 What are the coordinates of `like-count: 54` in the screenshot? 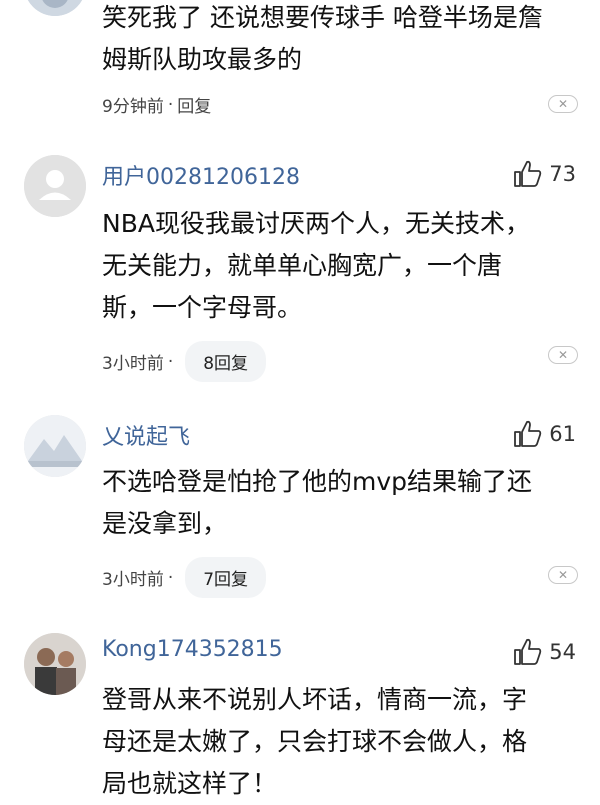 It's located at (562, 652).